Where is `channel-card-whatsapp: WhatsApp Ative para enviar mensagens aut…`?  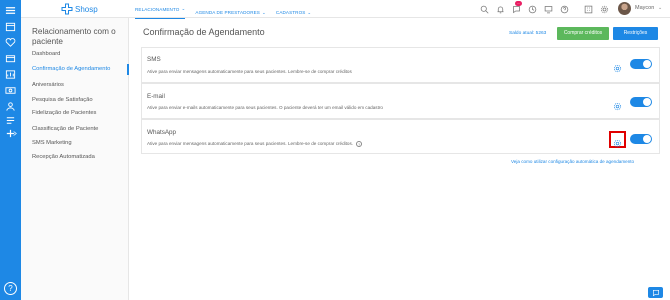 channel-card-whatsapp: WhatsApp Ative para enviar mensagens aut… is located at coordinates (400, 136).